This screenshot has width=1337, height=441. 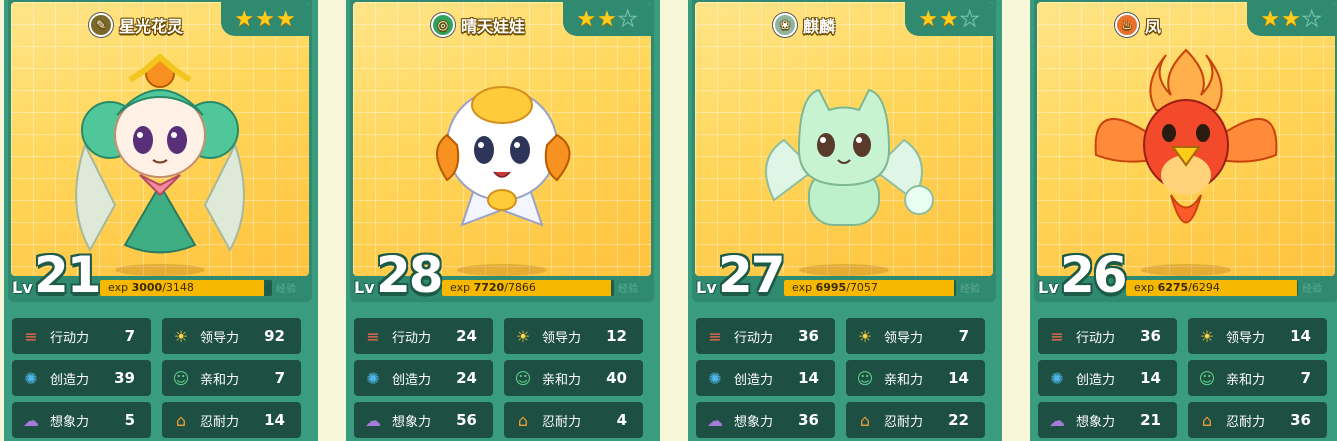 What do you see at coordinates (621, 420) in the screenshot?
I see `stat-value: 4` at bounding box center [621, 420].